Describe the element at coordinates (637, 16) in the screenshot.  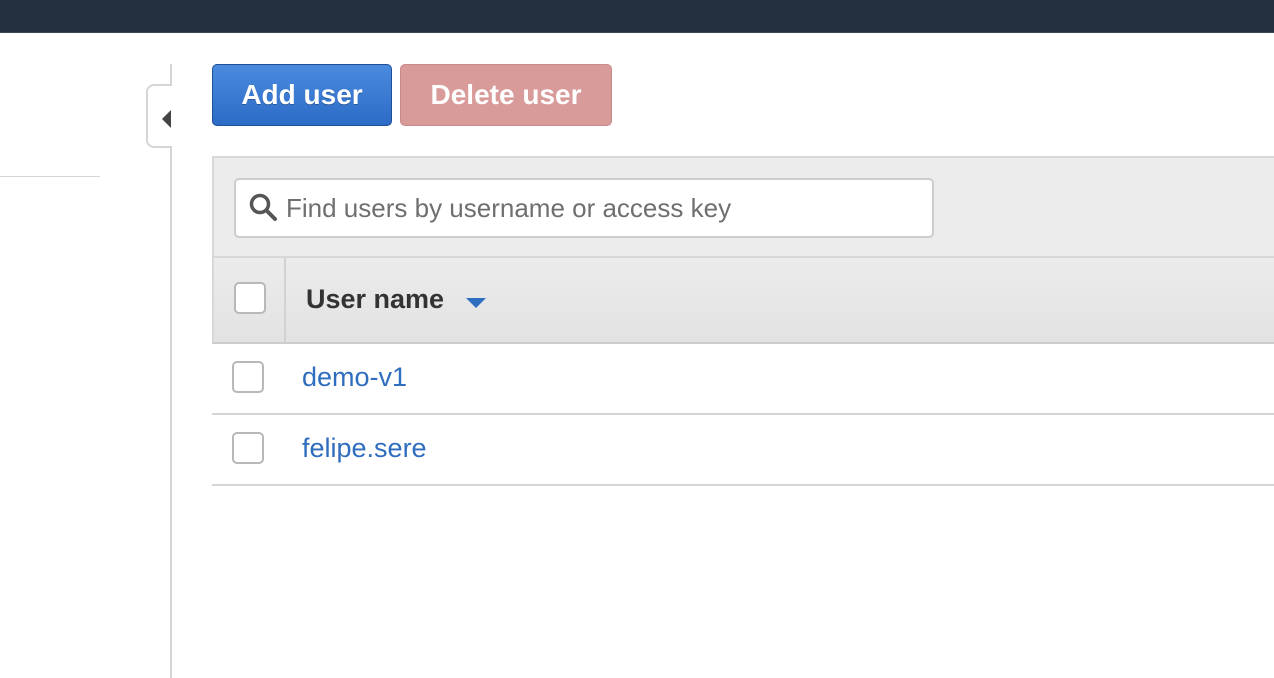
I see `top-navigation-bar` at that location.